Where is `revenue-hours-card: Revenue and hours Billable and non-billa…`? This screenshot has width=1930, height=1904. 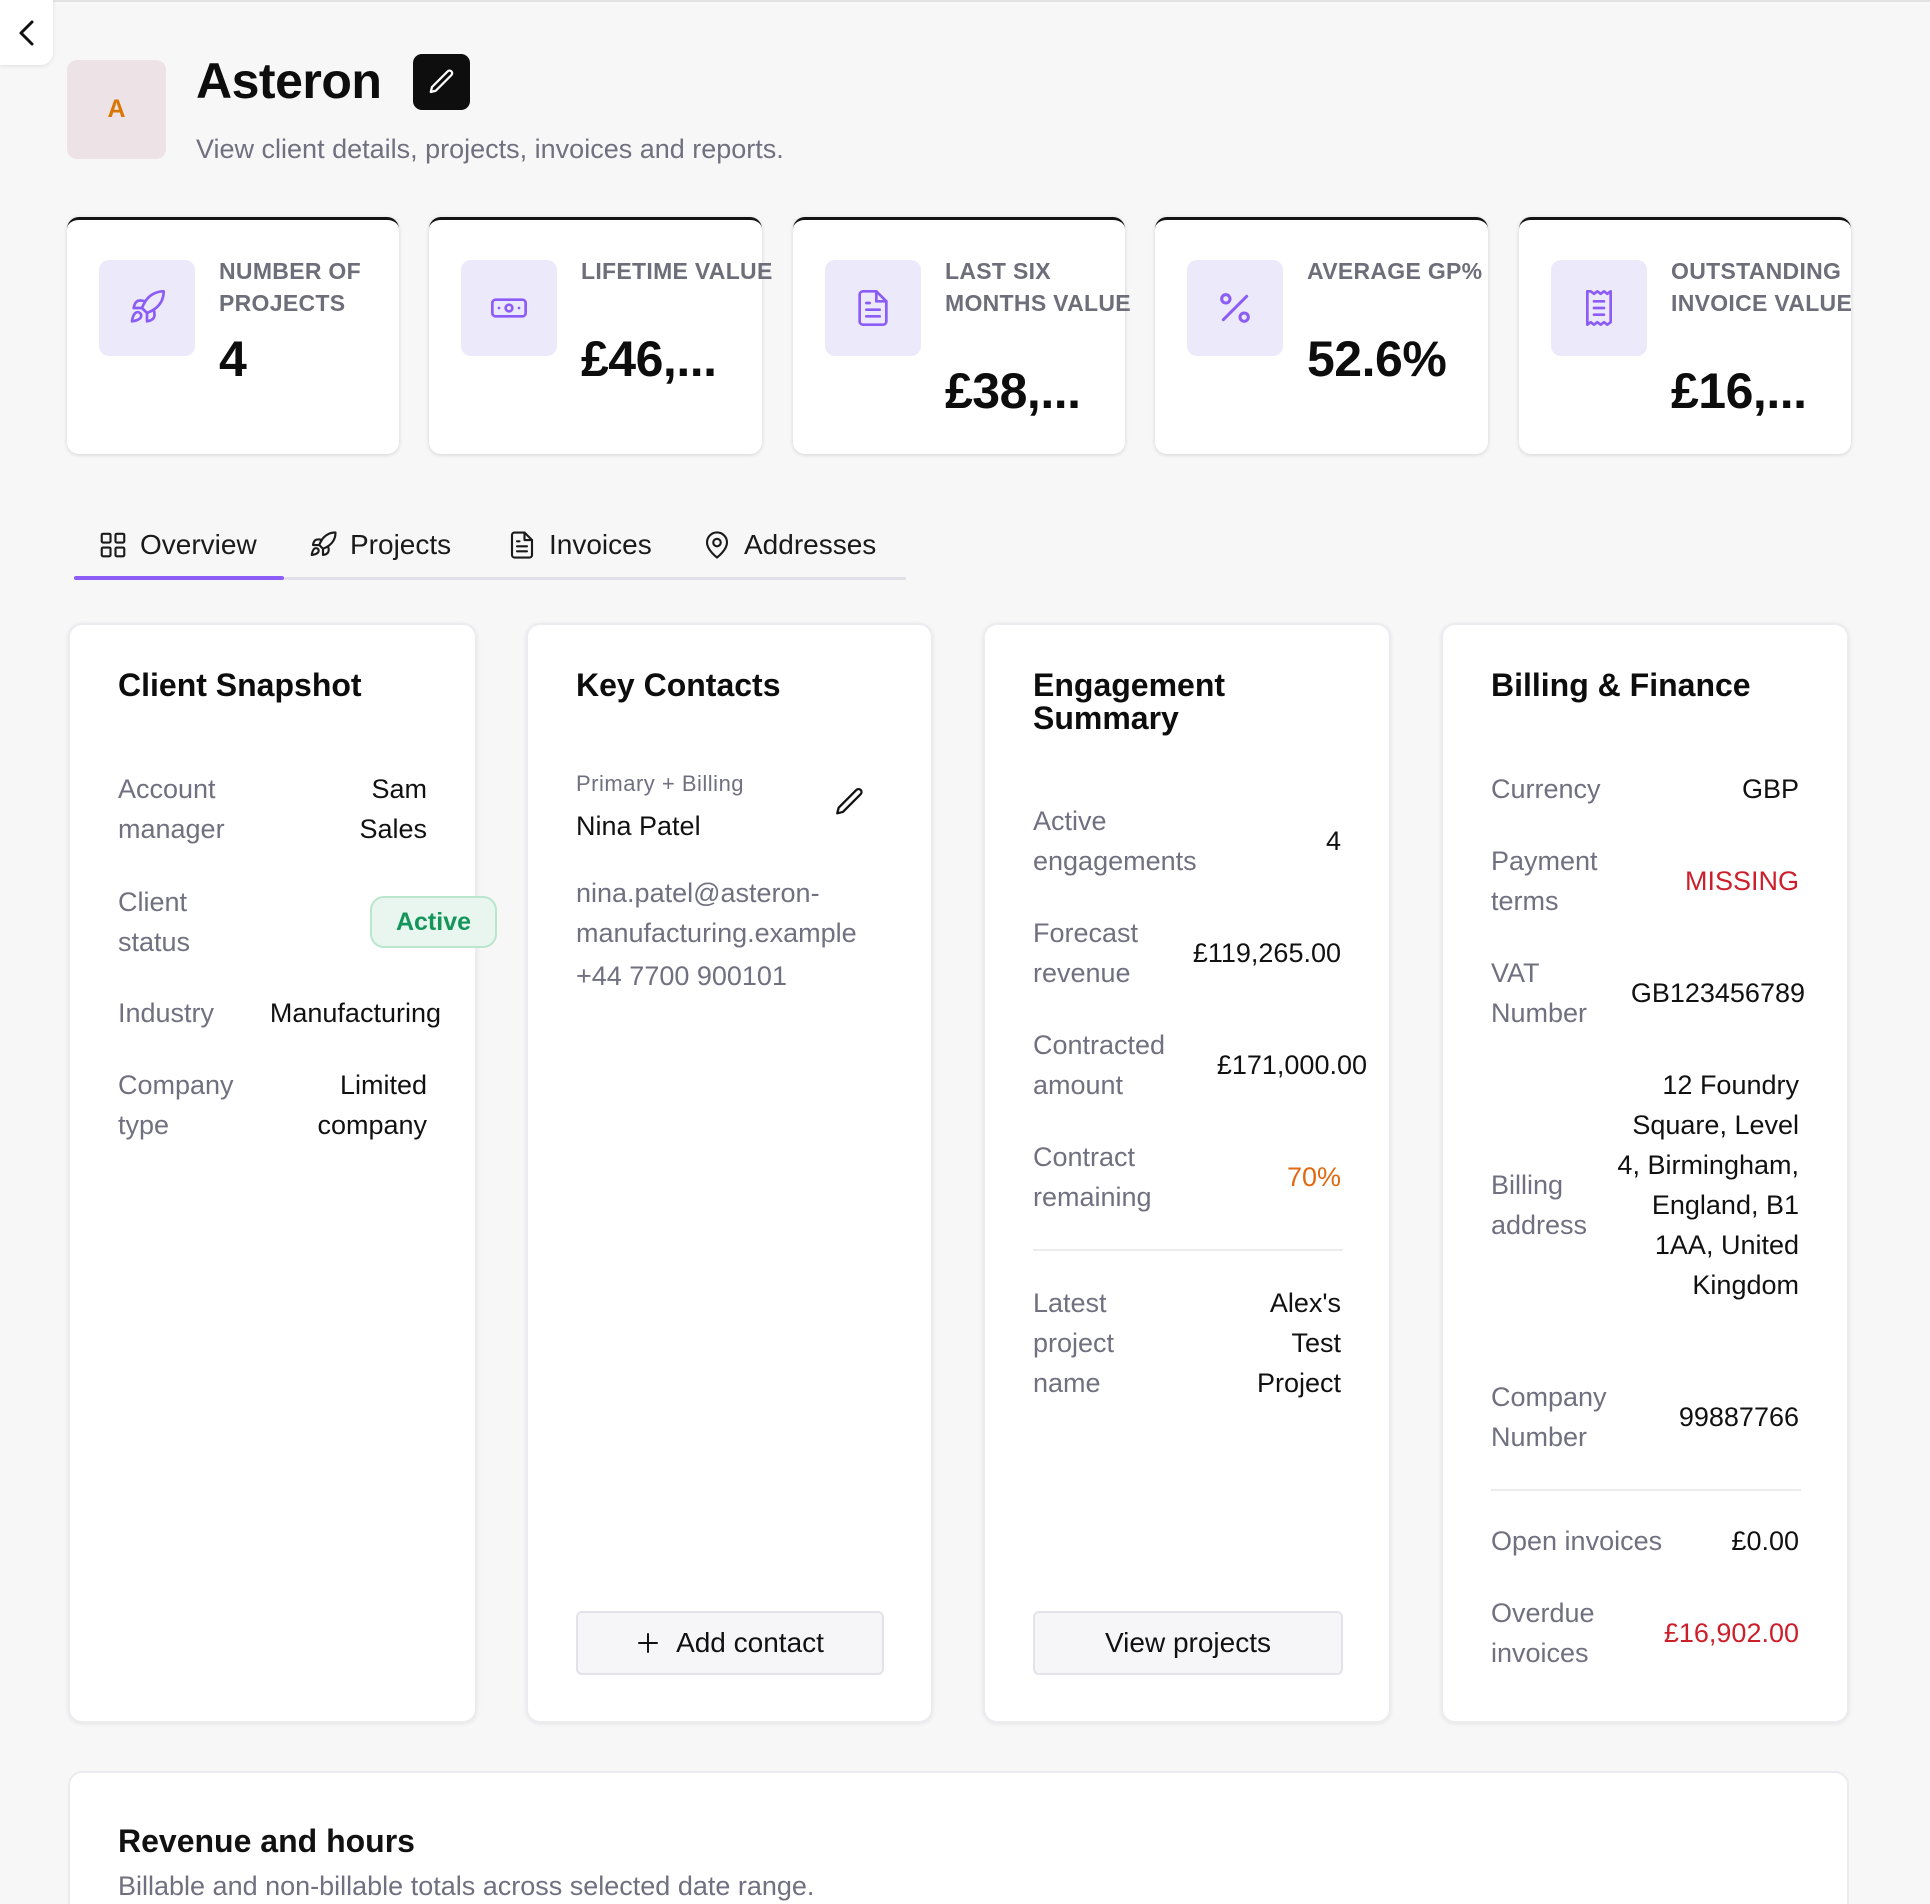
revenue-hours-card: Revenue and hours Billable and non-billa… is located at coordinates (958, 1837).